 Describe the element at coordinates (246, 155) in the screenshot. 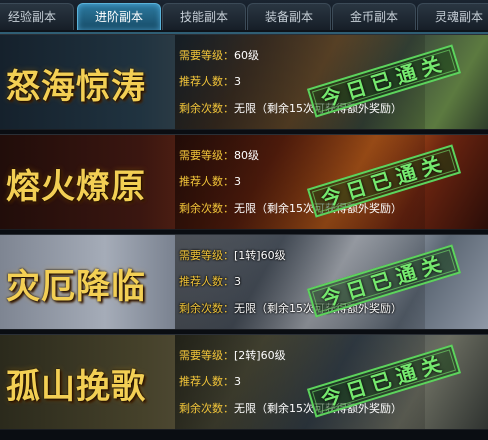

I see `required-level-value: 80级` at that location.